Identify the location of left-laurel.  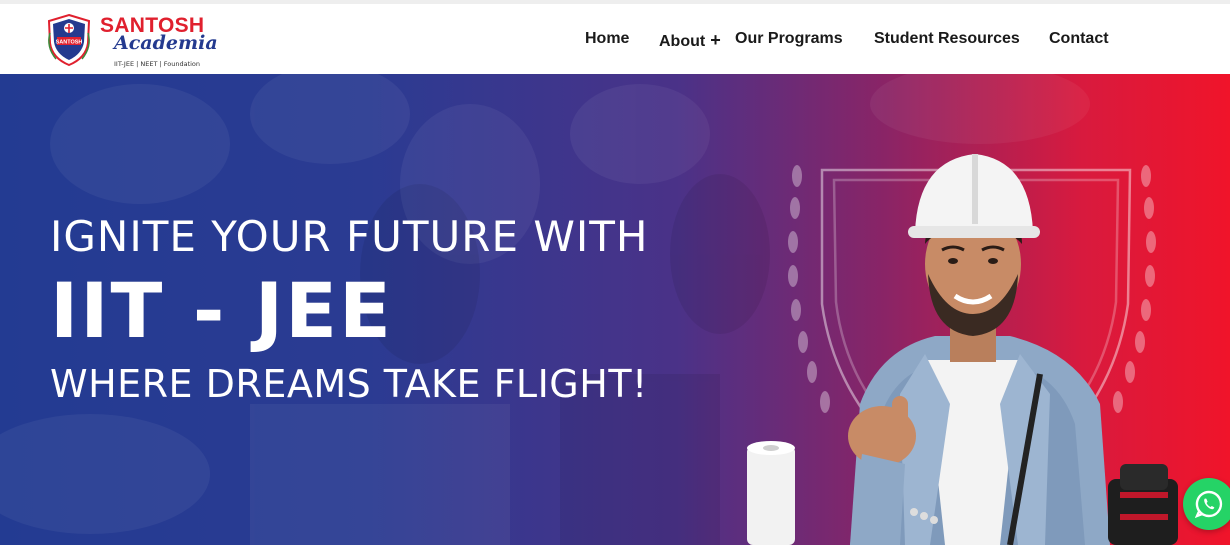
(809, 289).